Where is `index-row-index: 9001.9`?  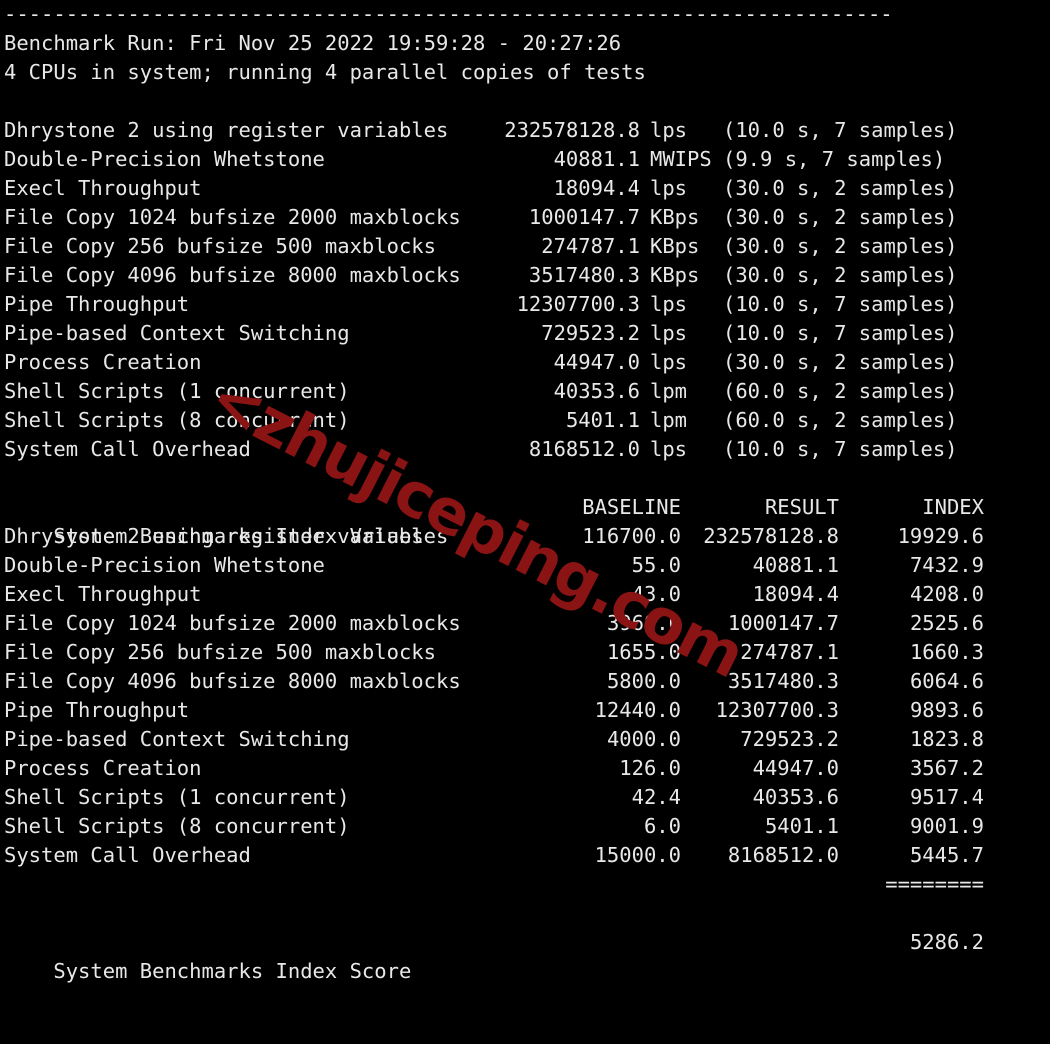 index-row-index: 9001.9 is located at coordinates (946, 826).